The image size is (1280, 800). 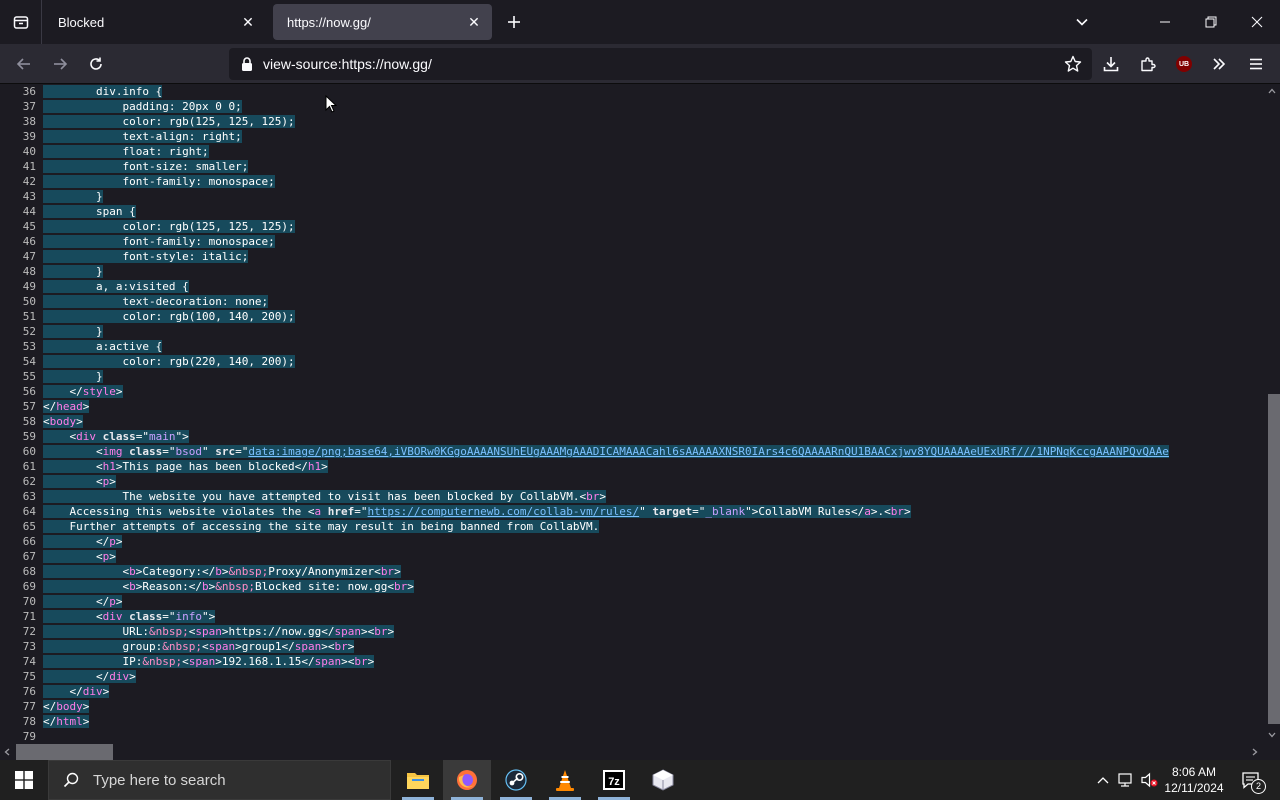 I want to click on source-code: text-align: right;, so click(x=142, y=136).